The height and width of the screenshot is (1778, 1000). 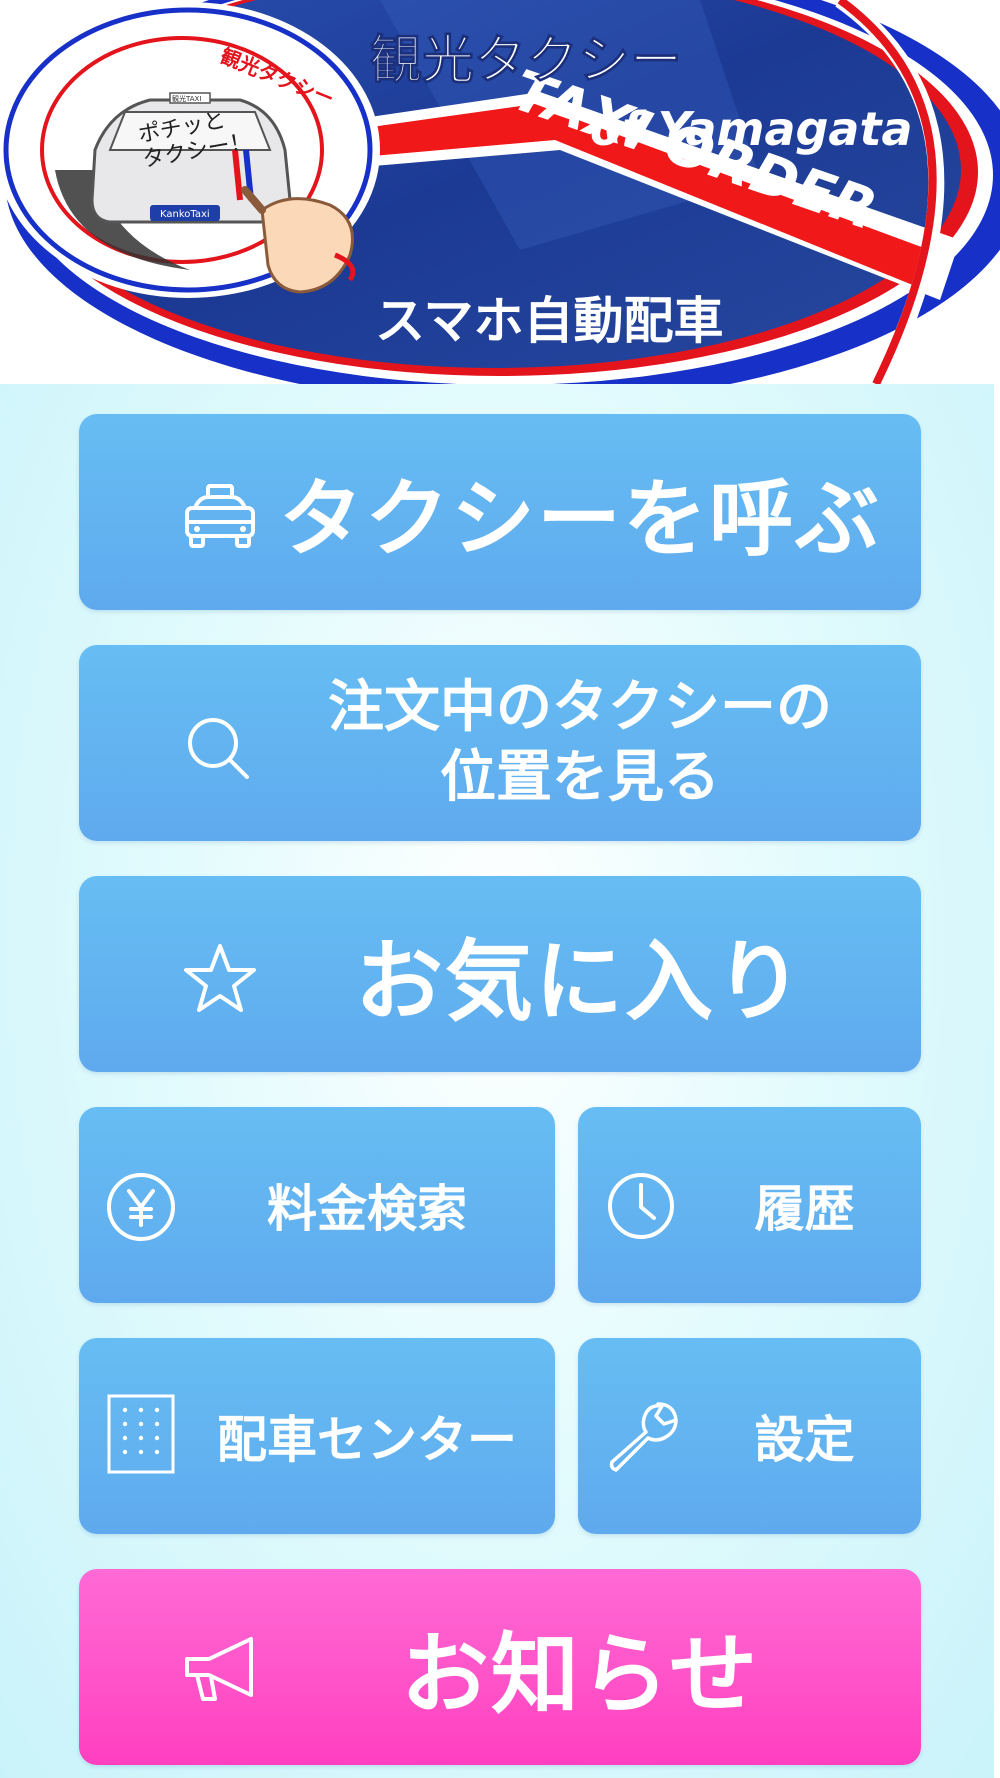 What do you see at coordinates (997, 1081) in the screenshot?
I see `menu-right-edge` at bounding box center [997, 1081].